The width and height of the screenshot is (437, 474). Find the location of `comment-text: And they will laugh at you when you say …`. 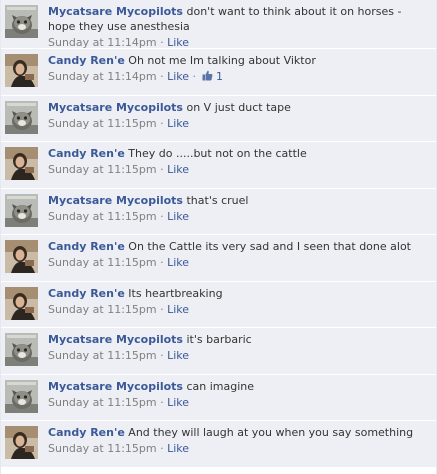

comment-text: And they will laugh at you when you say … is located at coordinates (271, 432).